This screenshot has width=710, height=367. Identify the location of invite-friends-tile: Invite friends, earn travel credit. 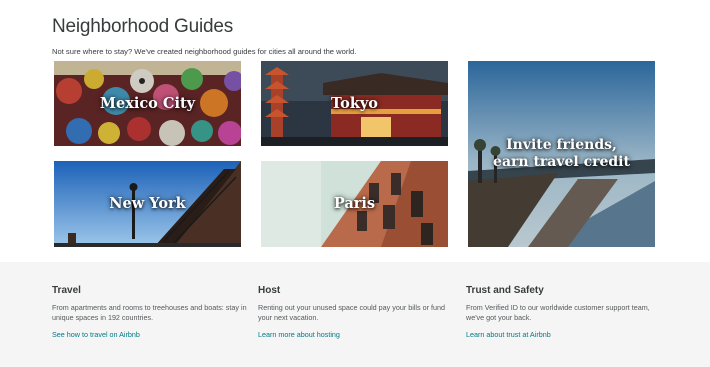
(561, 154).